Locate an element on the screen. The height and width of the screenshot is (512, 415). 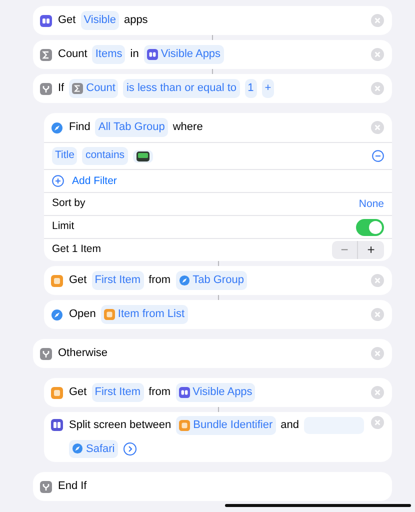
plus-circle-icon is located at coordinates (58, 181).